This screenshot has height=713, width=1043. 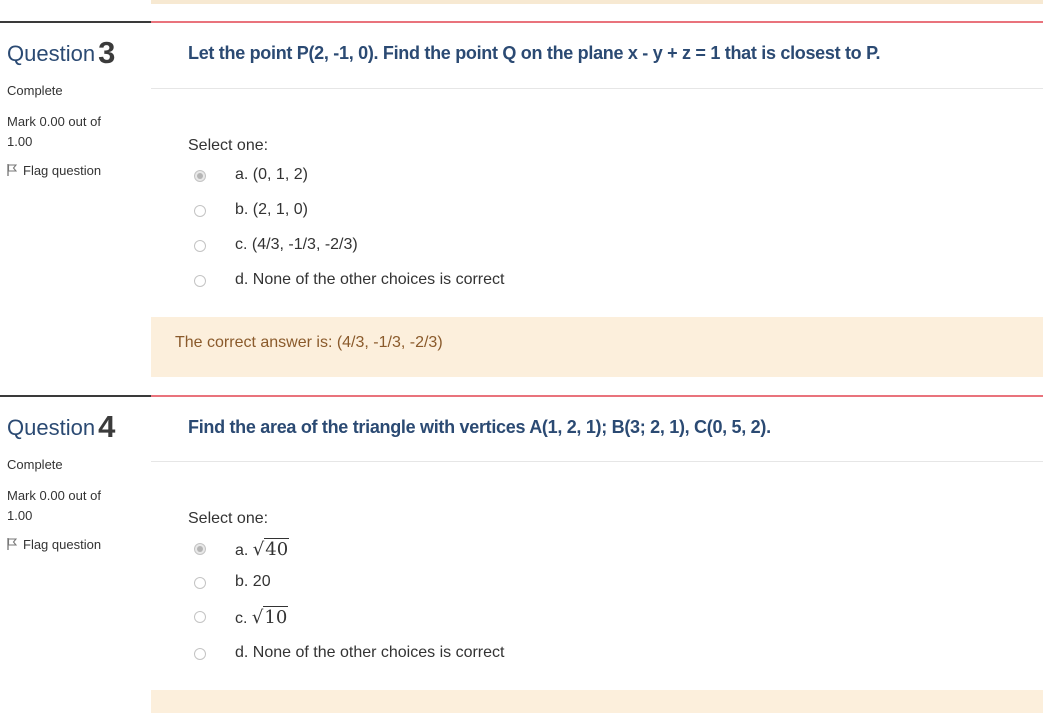 I want to click on option-label: a. √40, so click(x=262, y=549).